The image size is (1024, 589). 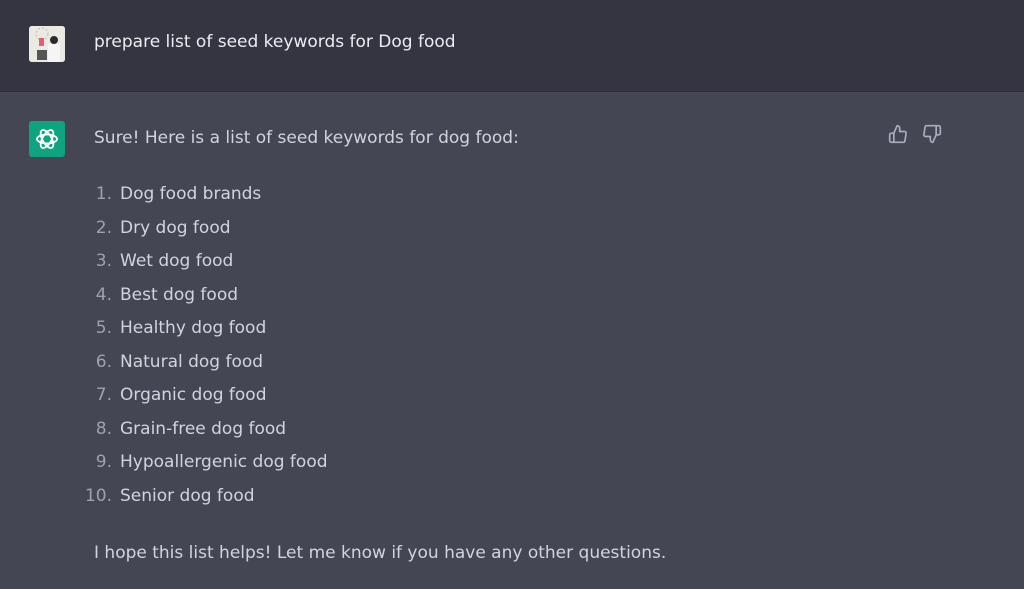 What do you see at coordinates (187, 495) in the screenshot?
I see `list-item-text: Senior dog food` at bounding box center [187, 495].